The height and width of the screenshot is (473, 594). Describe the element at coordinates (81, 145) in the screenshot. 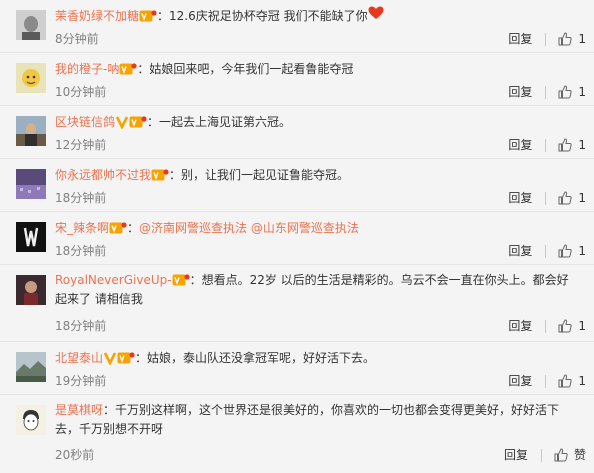

I see `comment-time: 12分钟前` at that location.